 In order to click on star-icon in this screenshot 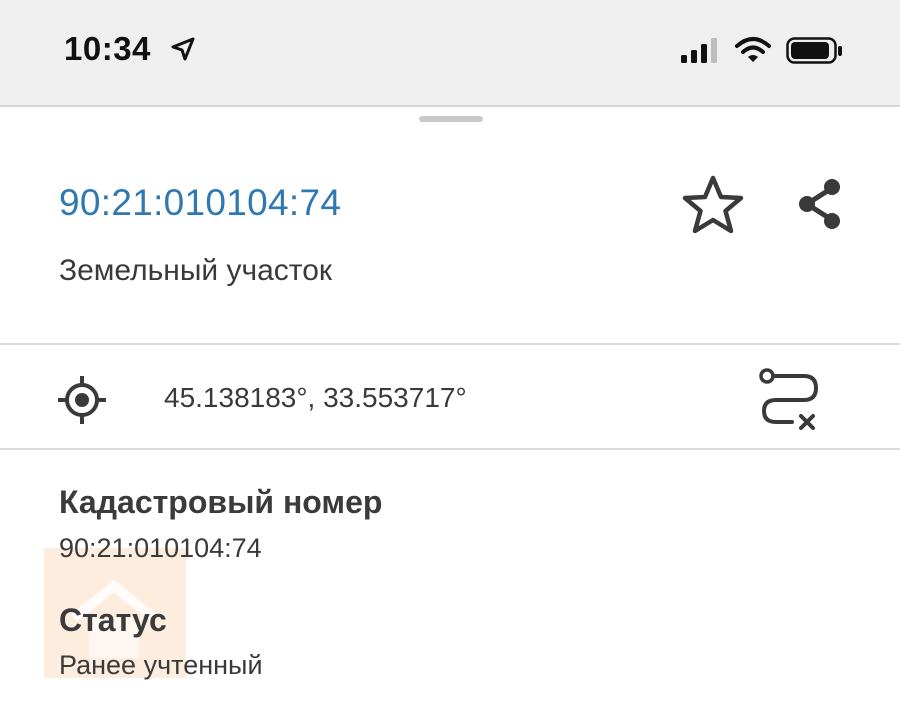, I will do `click(713, 204)`.